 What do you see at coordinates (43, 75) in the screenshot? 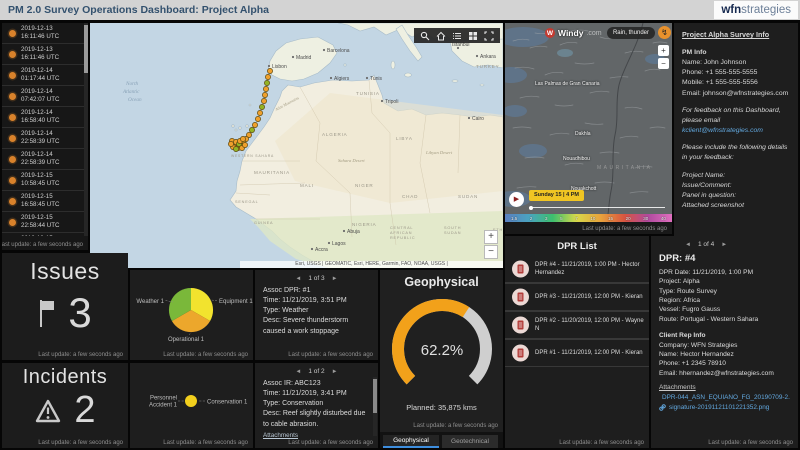
I see `timeline-item: 2019-12-14 01:17:44 UTC` at bounding box center [43, 75].